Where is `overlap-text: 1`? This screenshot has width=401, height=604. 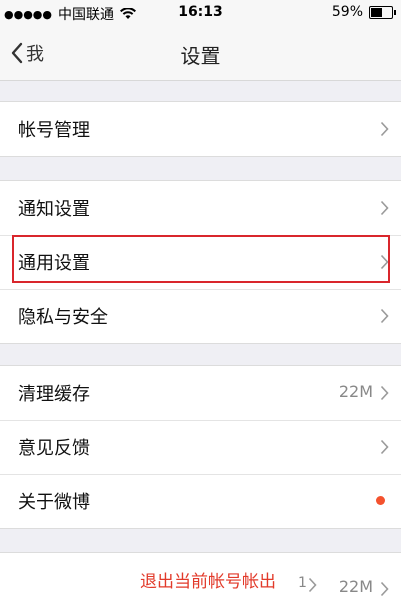
overlap-text: 1 is located at coordinates (302, 583).